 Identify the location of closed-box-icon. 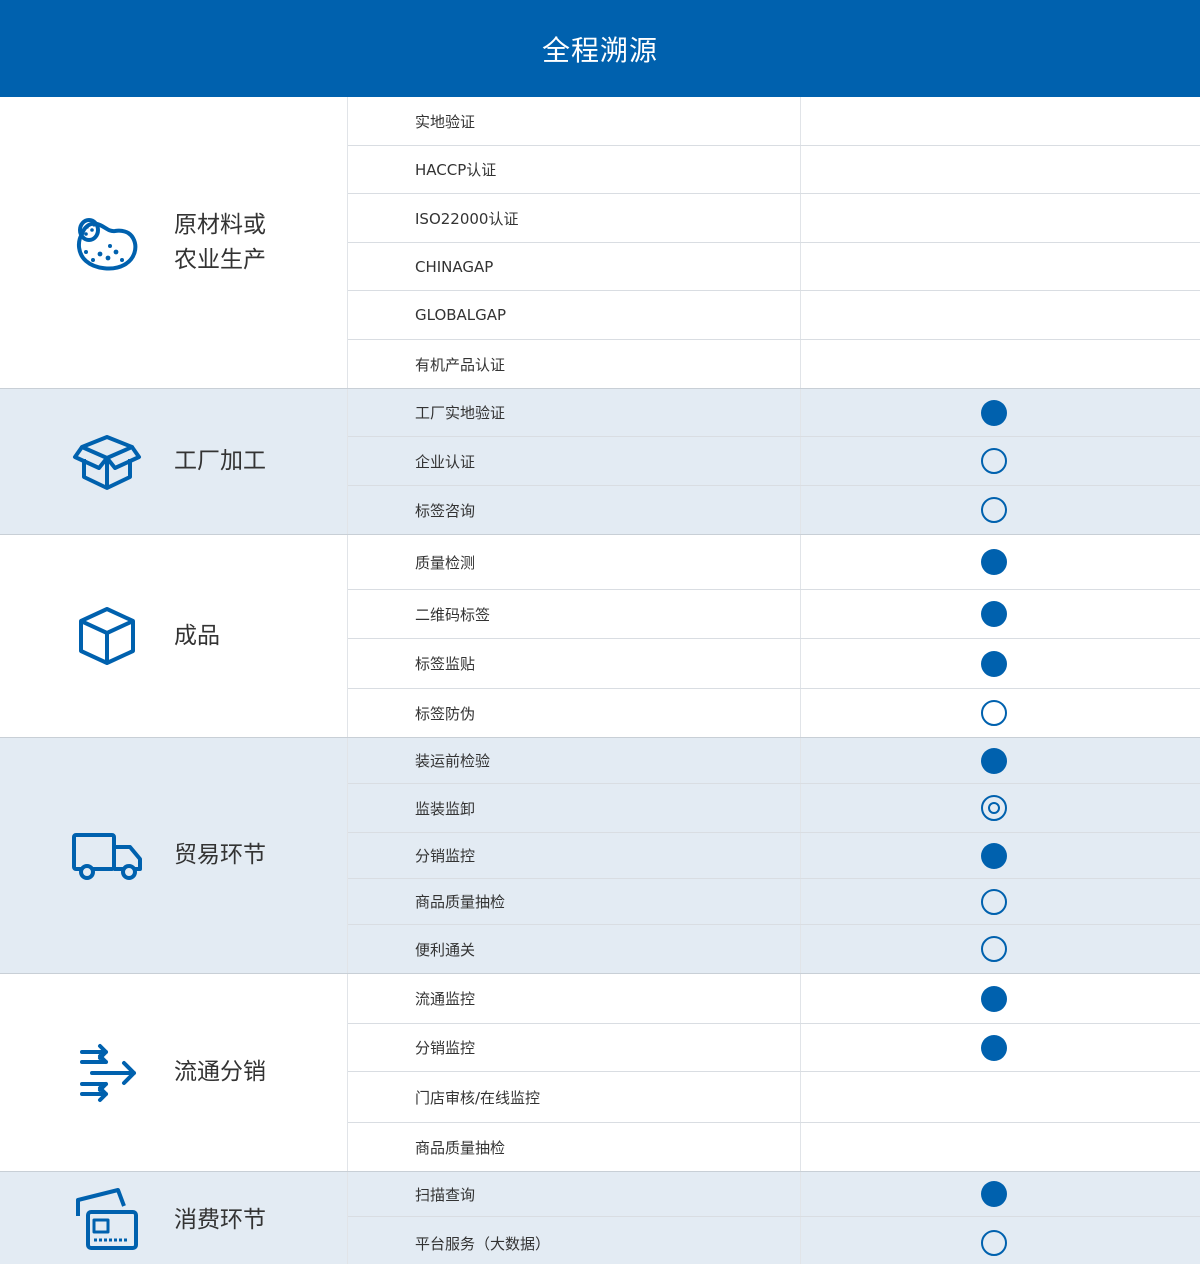
(107, 636).